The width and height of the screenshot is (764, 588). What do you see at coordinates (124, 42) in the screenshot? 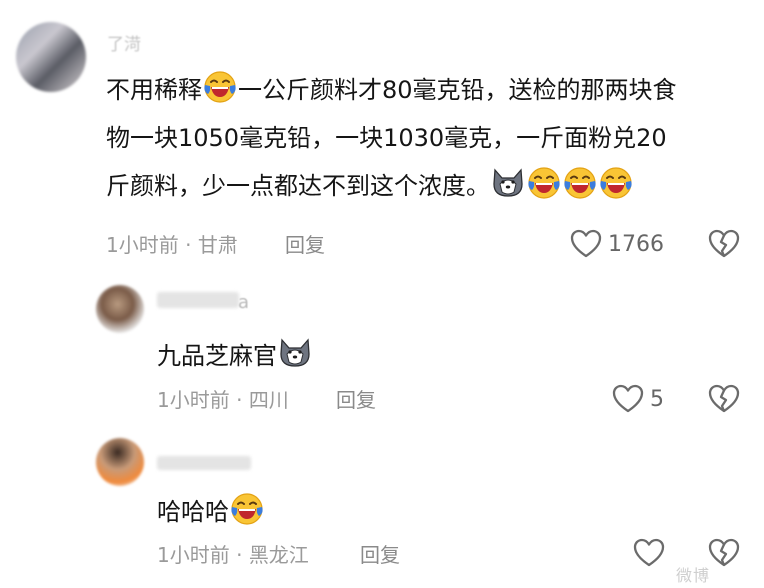
I see `username: 了渮` at bounding box center [124, 42].